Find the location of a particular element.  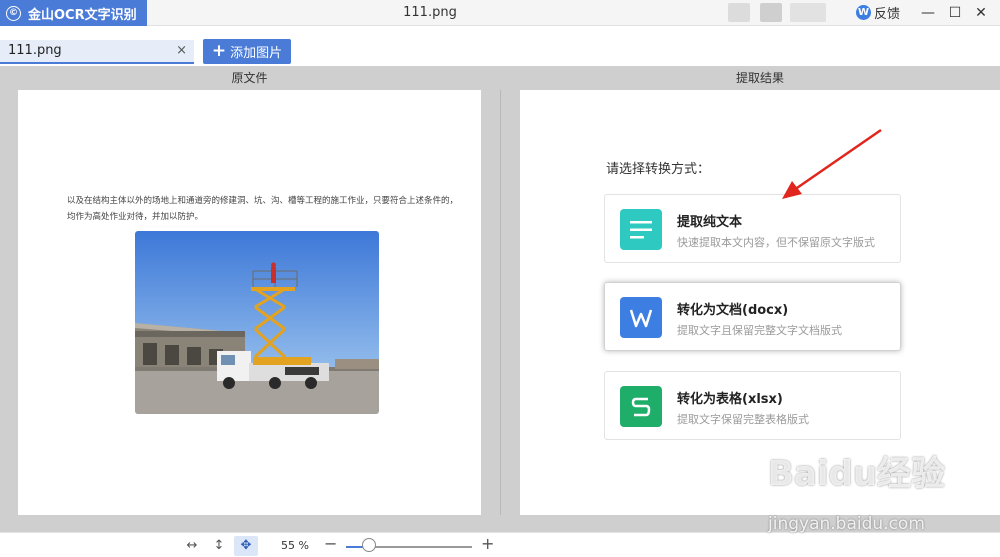

text-lines-icon is located at coordinates (641, 229).